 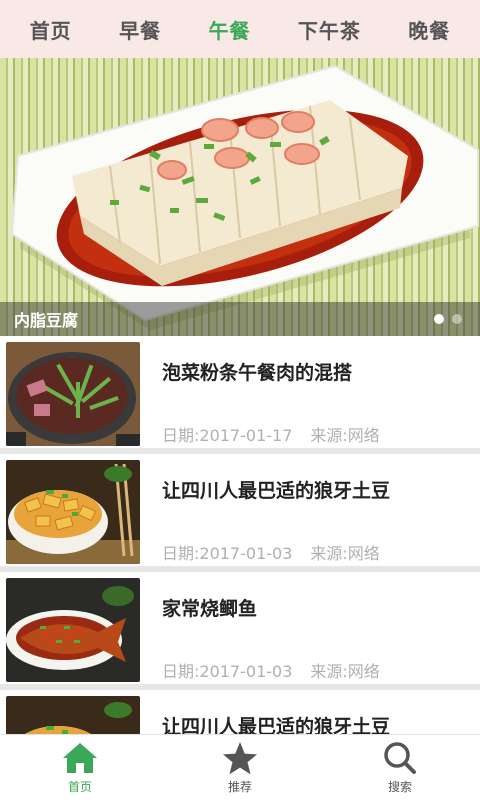 I want to click on nav-search: 搜索, so click(x=400, y=767).